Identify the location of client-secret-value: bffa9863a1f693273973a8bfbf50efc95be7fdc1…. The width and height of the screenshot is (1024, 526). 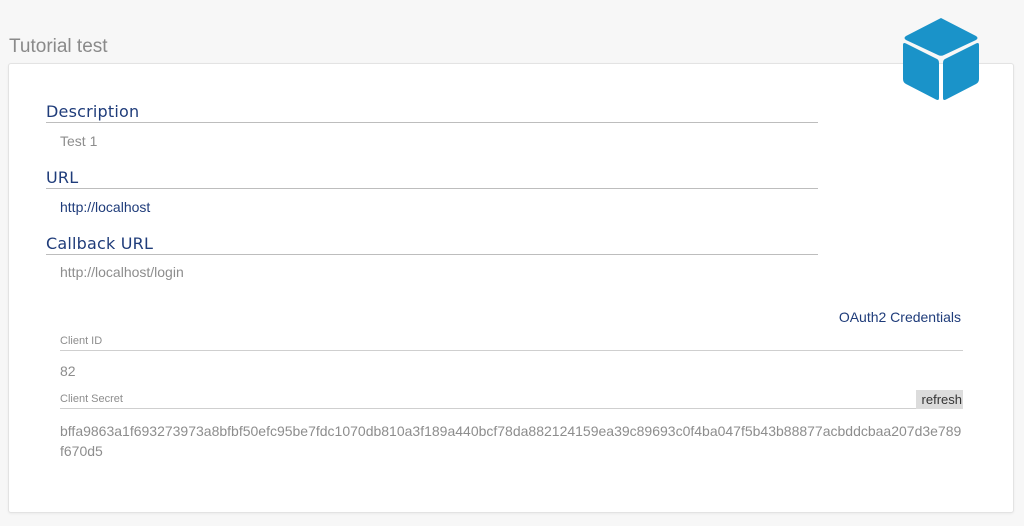
(511, 441).